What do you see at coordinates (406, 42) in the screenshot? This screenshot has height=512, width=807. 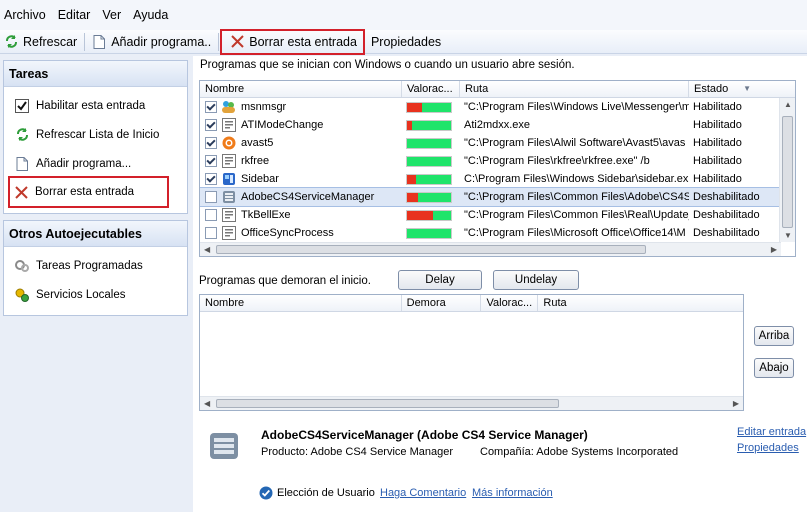 I see `properties-button: Propiedades` at bounding box center [406, 42].